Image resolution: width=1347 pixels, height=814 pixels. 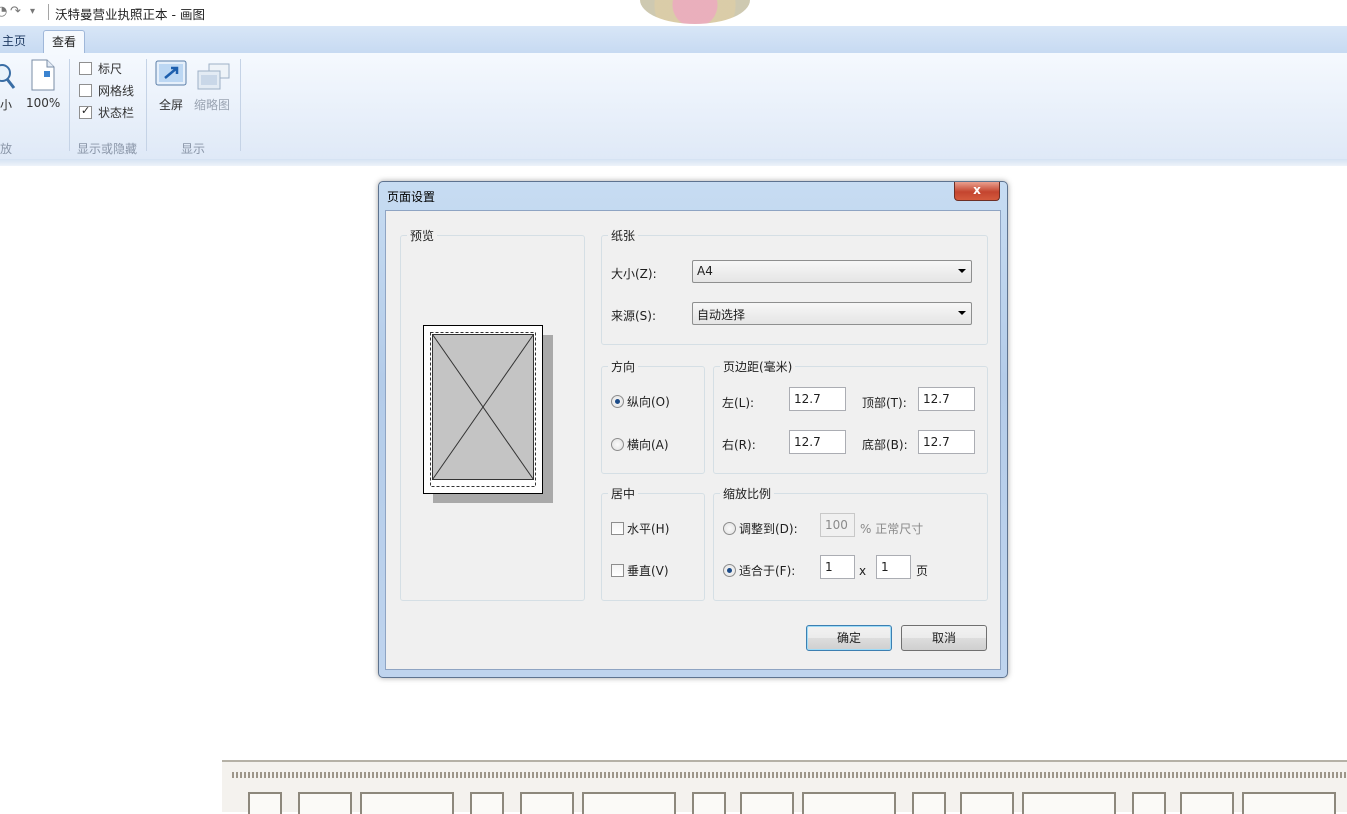 What do you see at coordinates (617, 444) in the screenshot?
I see `landscape-radio` at bounding box center [617, 444].